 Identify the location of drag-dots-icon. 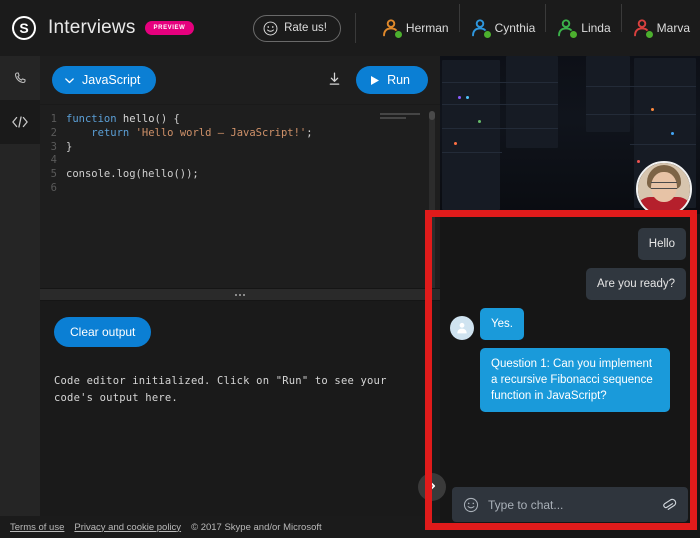
(240, 294).